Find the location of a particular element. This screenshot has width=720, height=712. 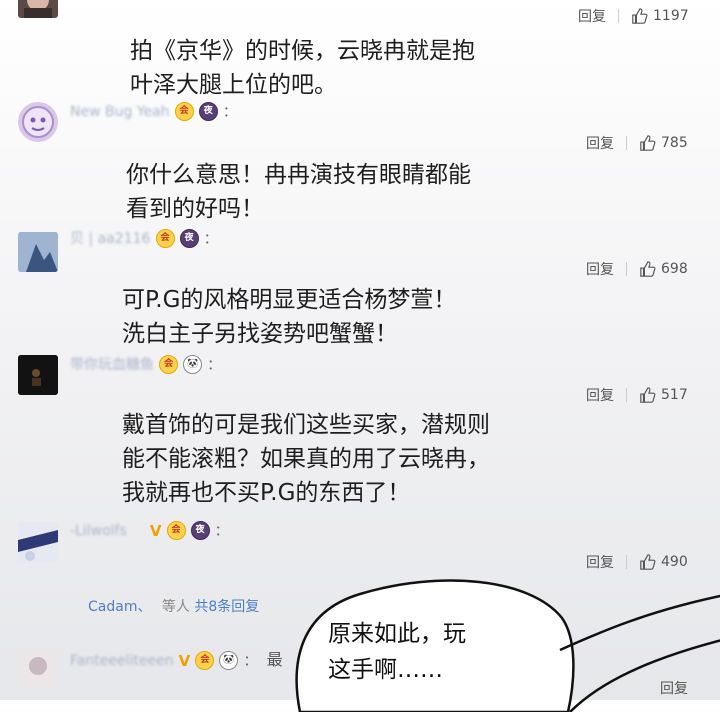

like-count: 785 is located at coordinates (674, 143).